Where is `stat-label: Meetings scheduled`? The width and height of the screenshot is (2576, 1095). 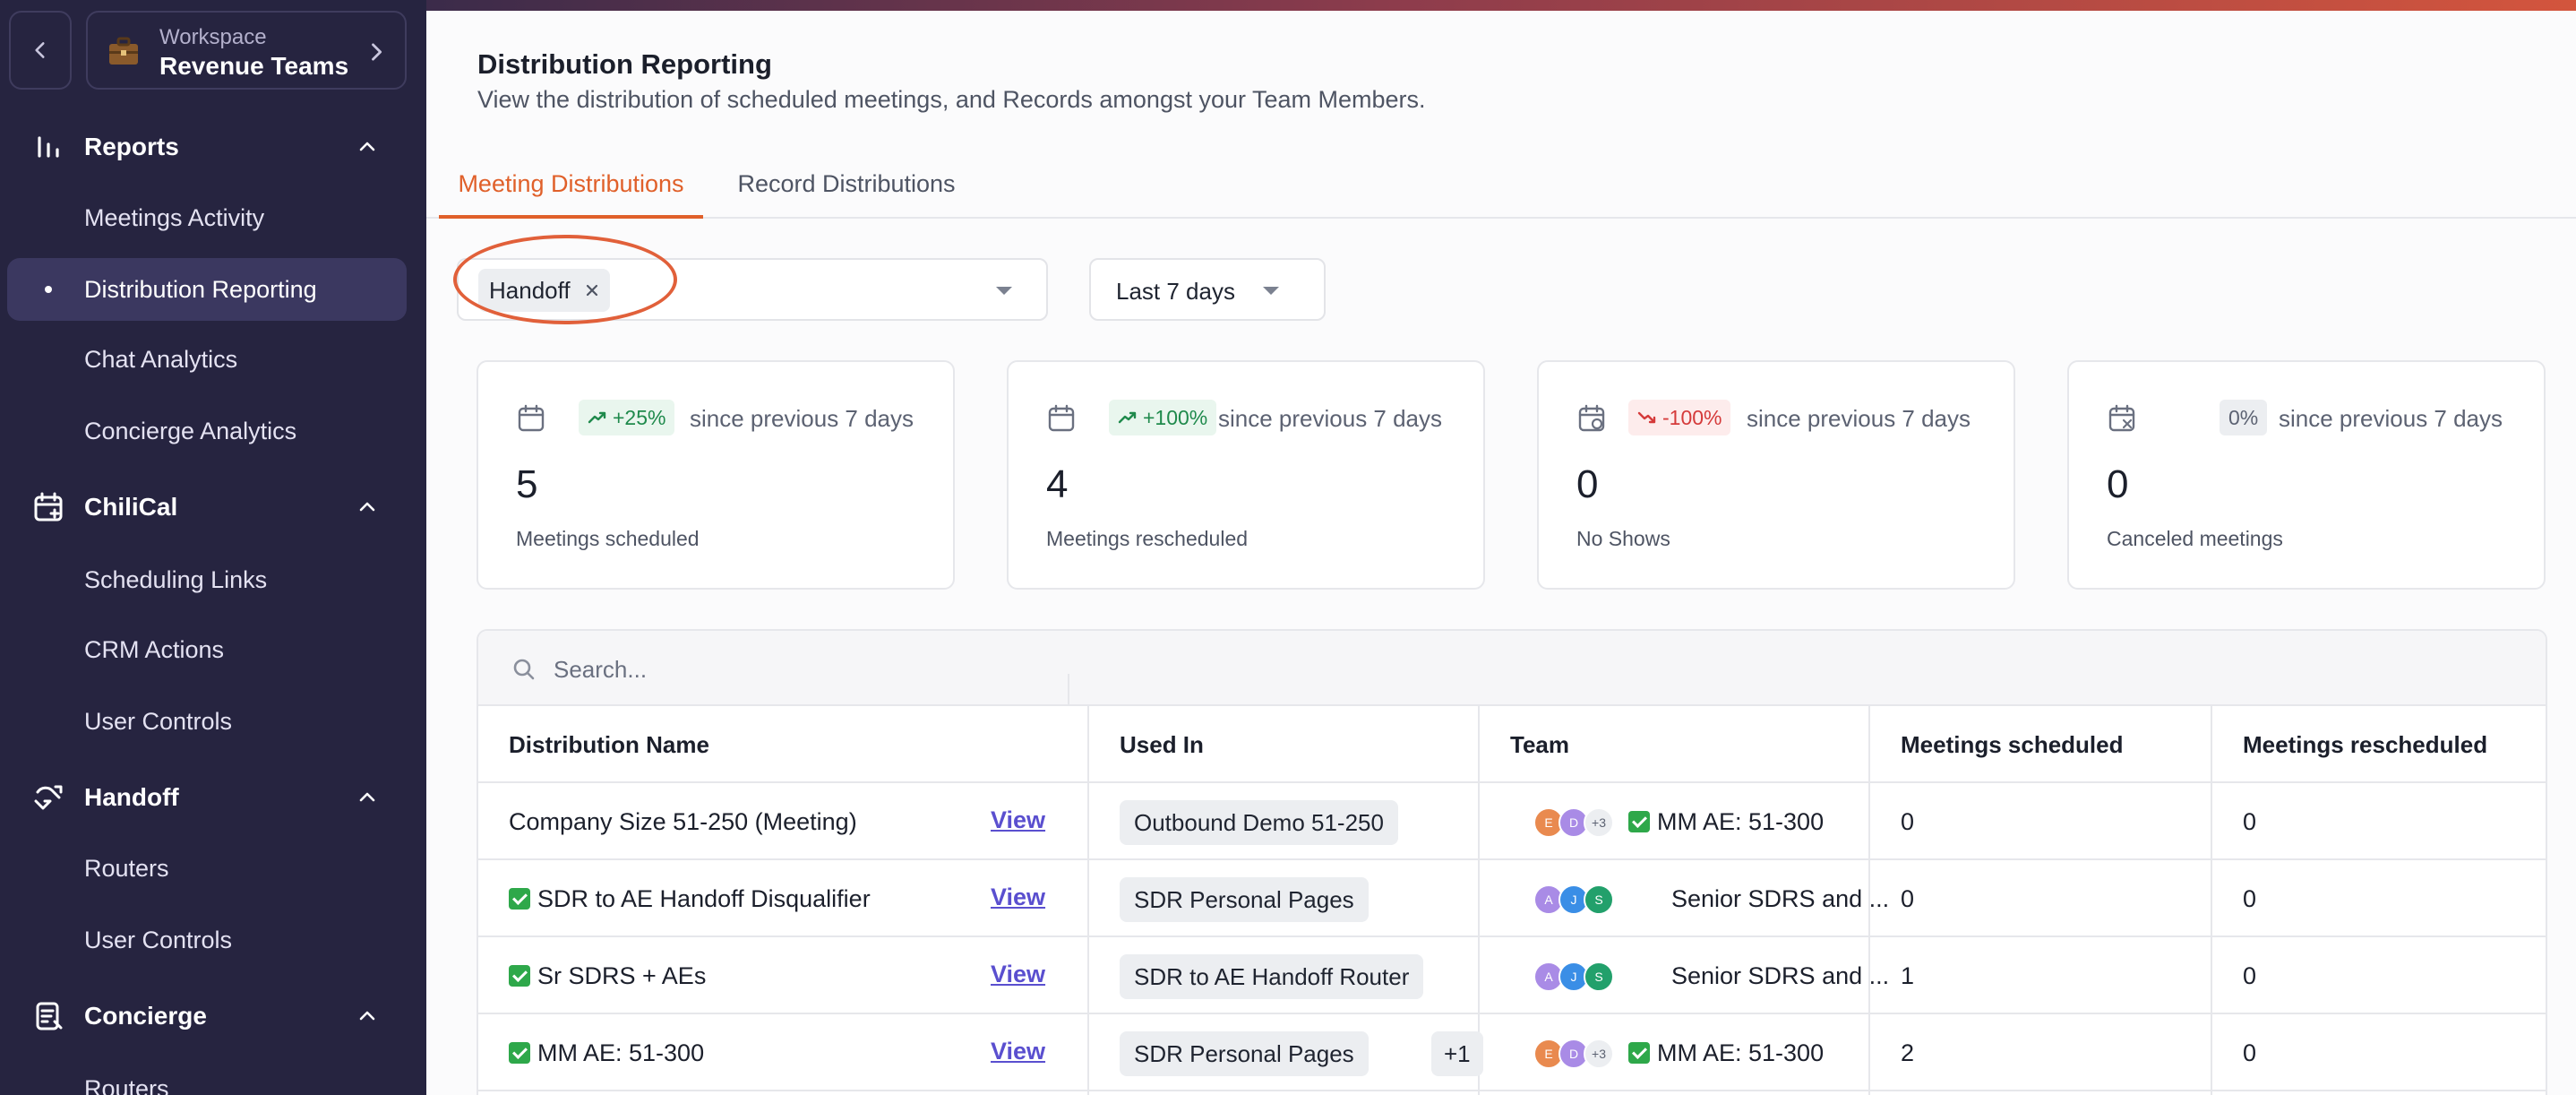
stat-label: Meetings scheduled is located at coordinates (608, 538).